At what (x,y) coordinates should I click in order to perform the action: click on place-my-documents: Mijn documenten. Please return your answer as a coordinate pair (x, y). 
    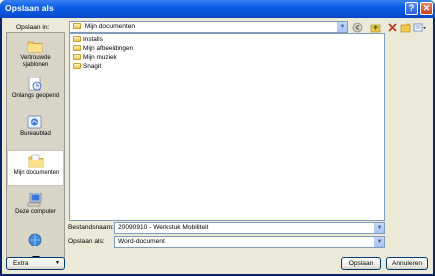
    Looking at the image, I should click on (35, 168).